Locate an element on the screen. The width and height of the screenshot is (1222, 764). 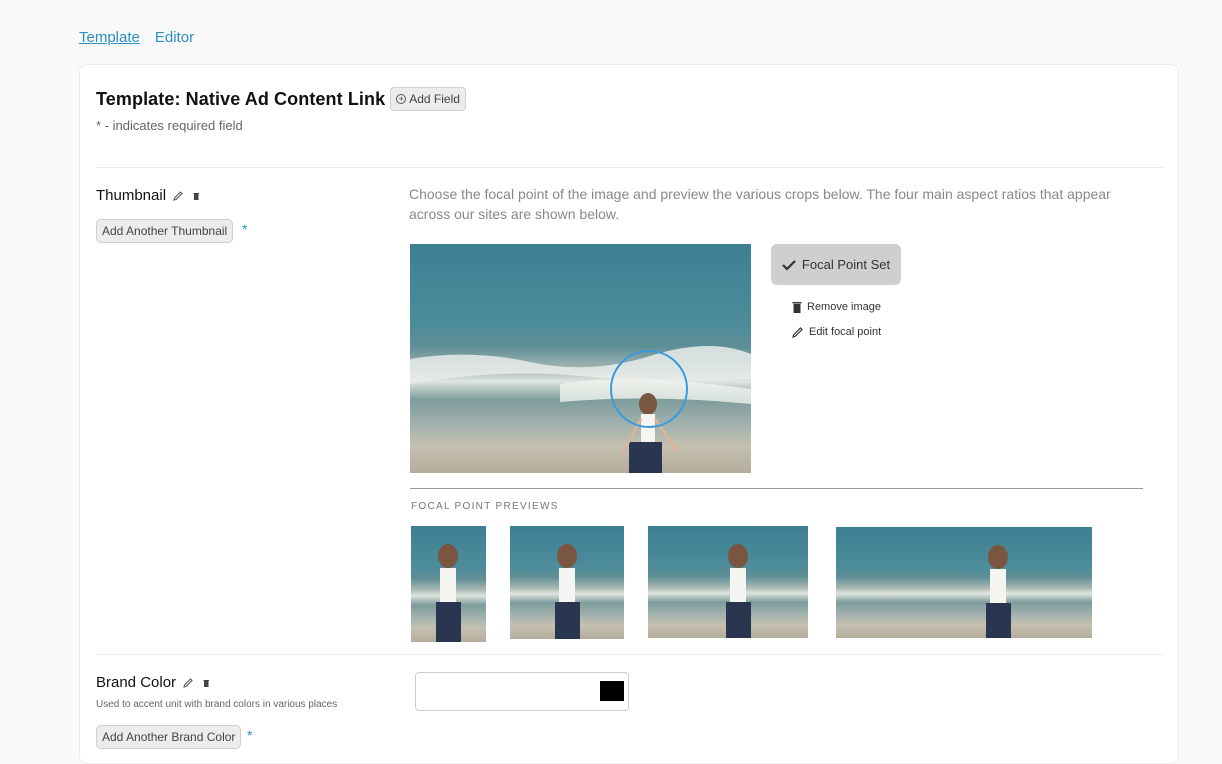
tab-editor: Editor is located at coordinates (174, 37).